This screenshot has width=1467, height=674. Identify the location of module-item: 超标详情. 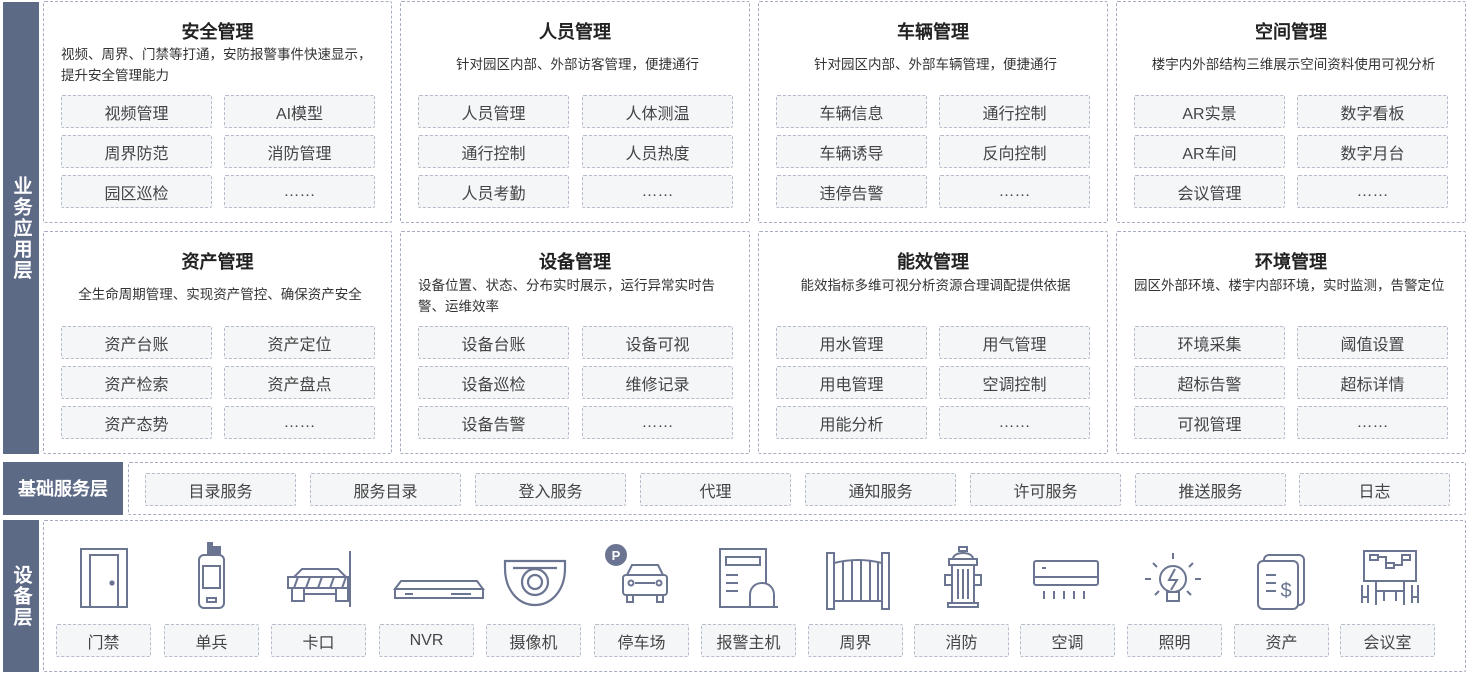
(1372, 382).